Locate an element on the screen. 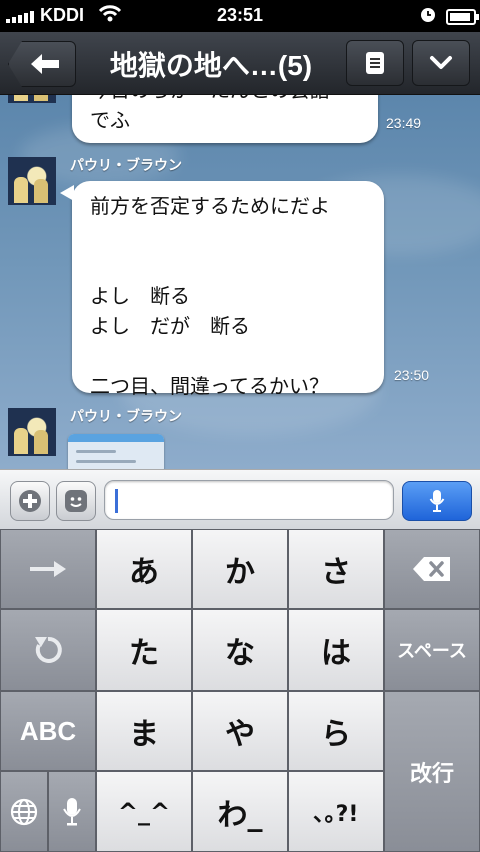 Image resolution: width=480 pixels, height=852 pixels. message-time: 23:50 is located at coordinates (412, 375).